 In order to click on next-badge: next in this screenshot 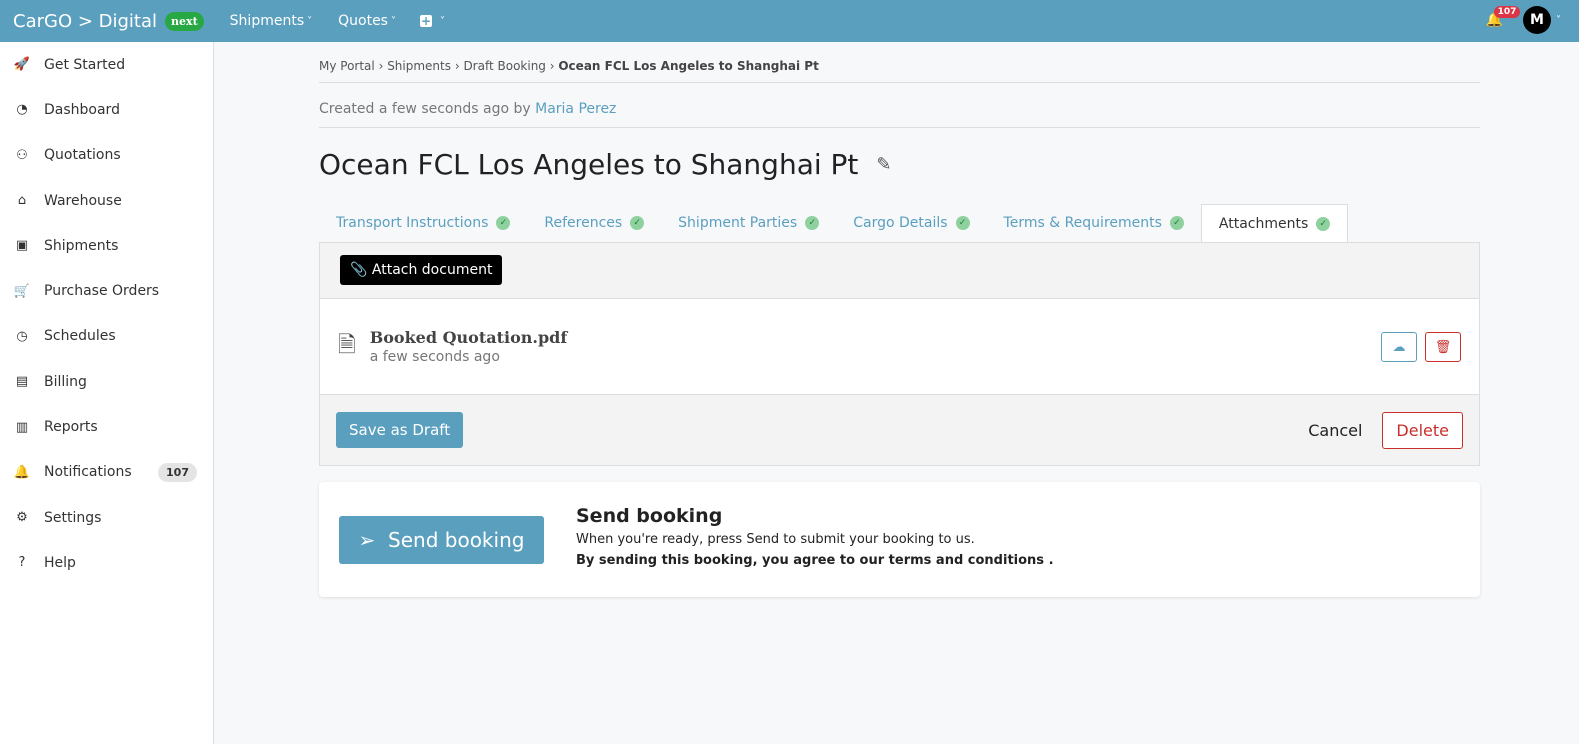, I will do `click(184, 21)`.